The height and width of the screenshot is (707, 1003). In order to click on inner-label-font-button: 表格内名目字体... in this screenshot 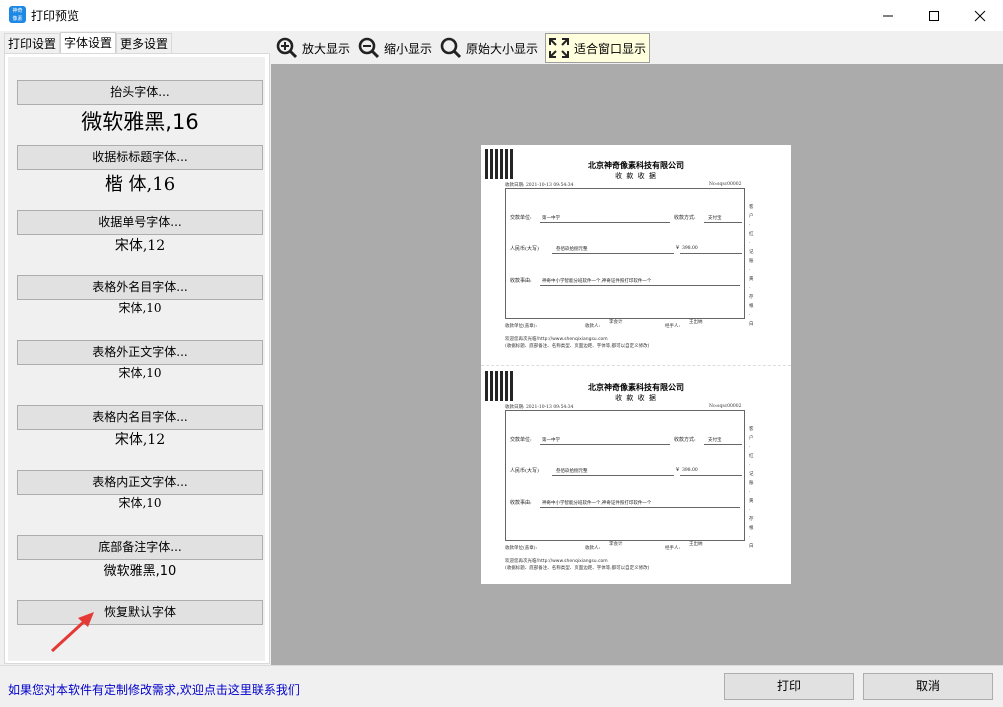, I will do `click(140, 417)`.